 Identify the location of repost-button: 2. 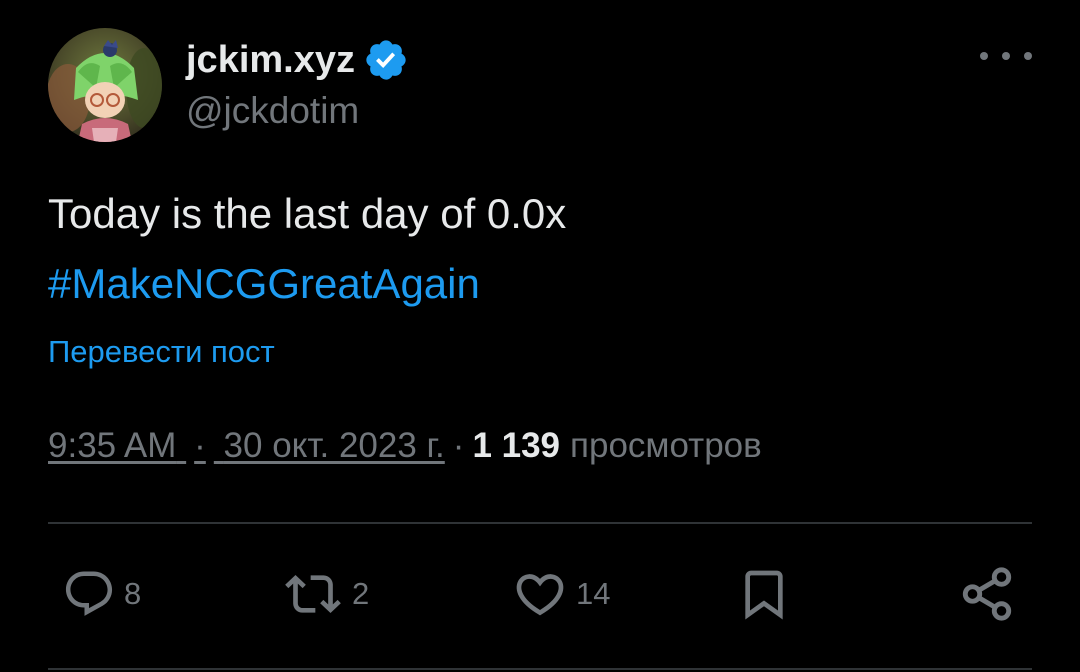
(325, 594).